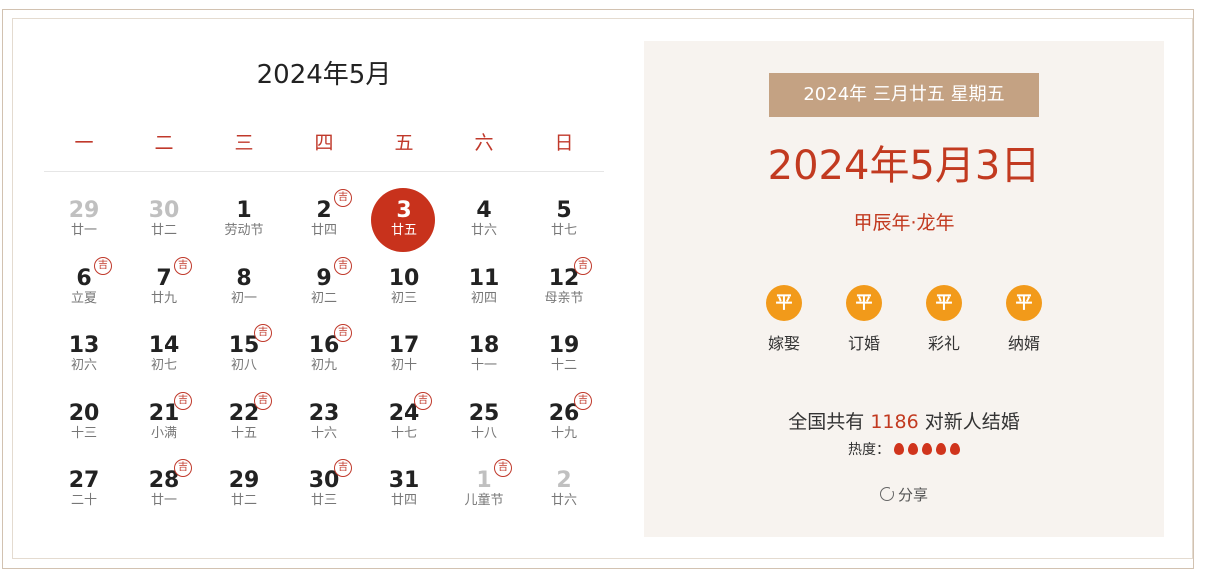  What do you see at coordinates (403, 230) in the screenshot?
I see `lunar-day: 廿五` at bounding box center [403, 230].